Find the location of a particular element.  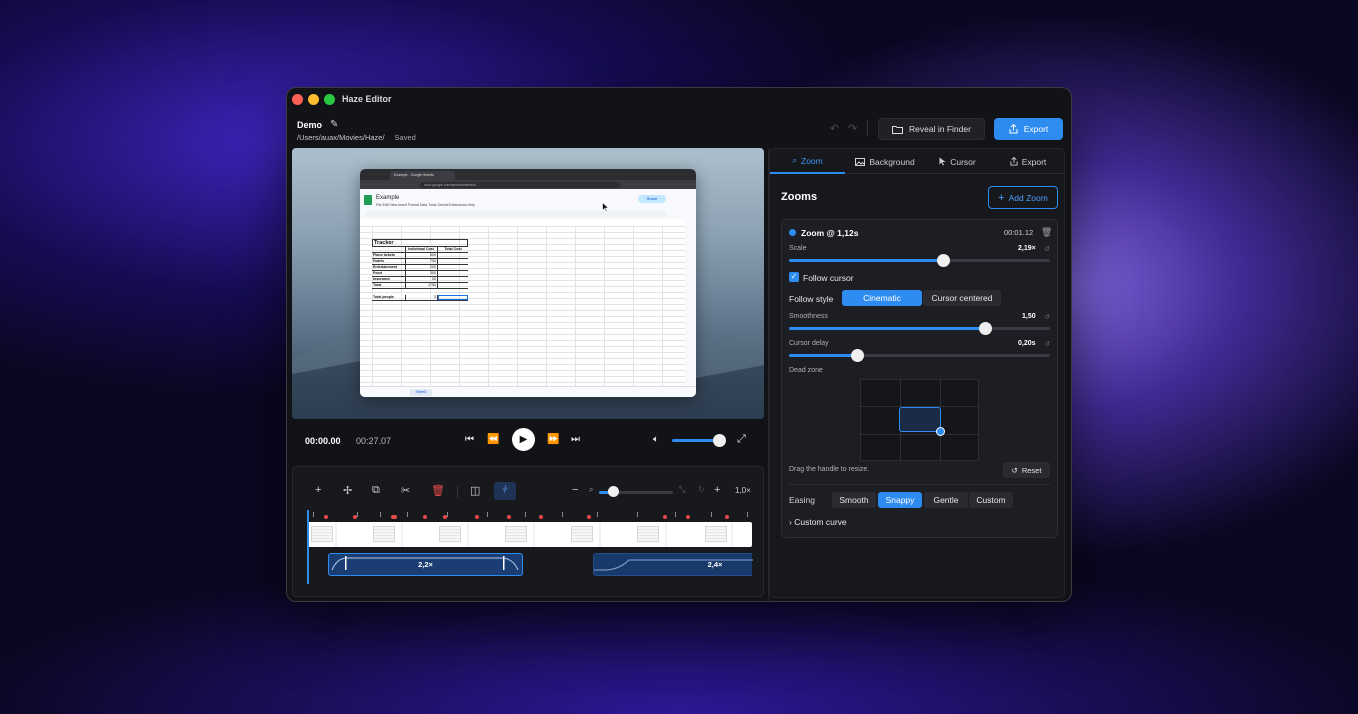

play-button: ▶ is located at coordinates (523, 439).